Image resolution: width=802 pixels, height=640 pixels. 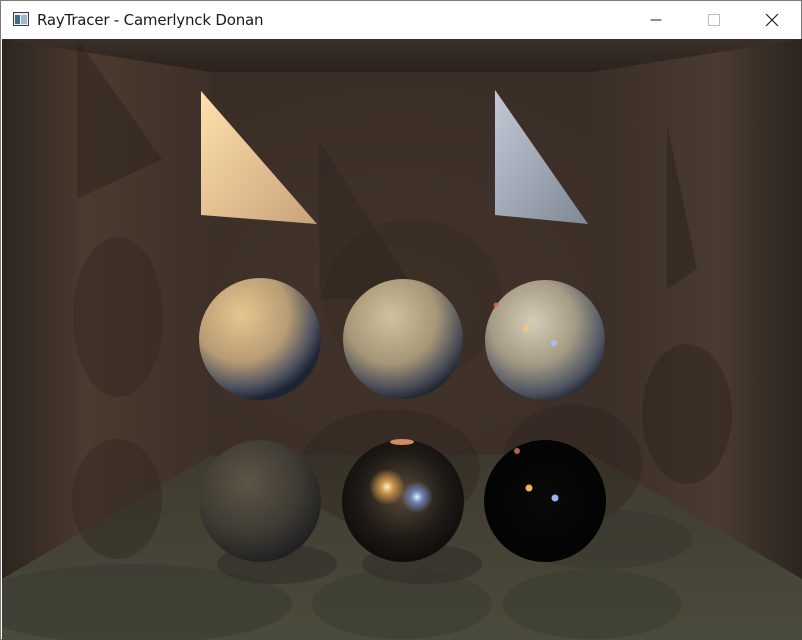 What do you see at coordinates (21, 19) in the screenshot?
I see `app-window-icon` at bounding box center [21, 19].